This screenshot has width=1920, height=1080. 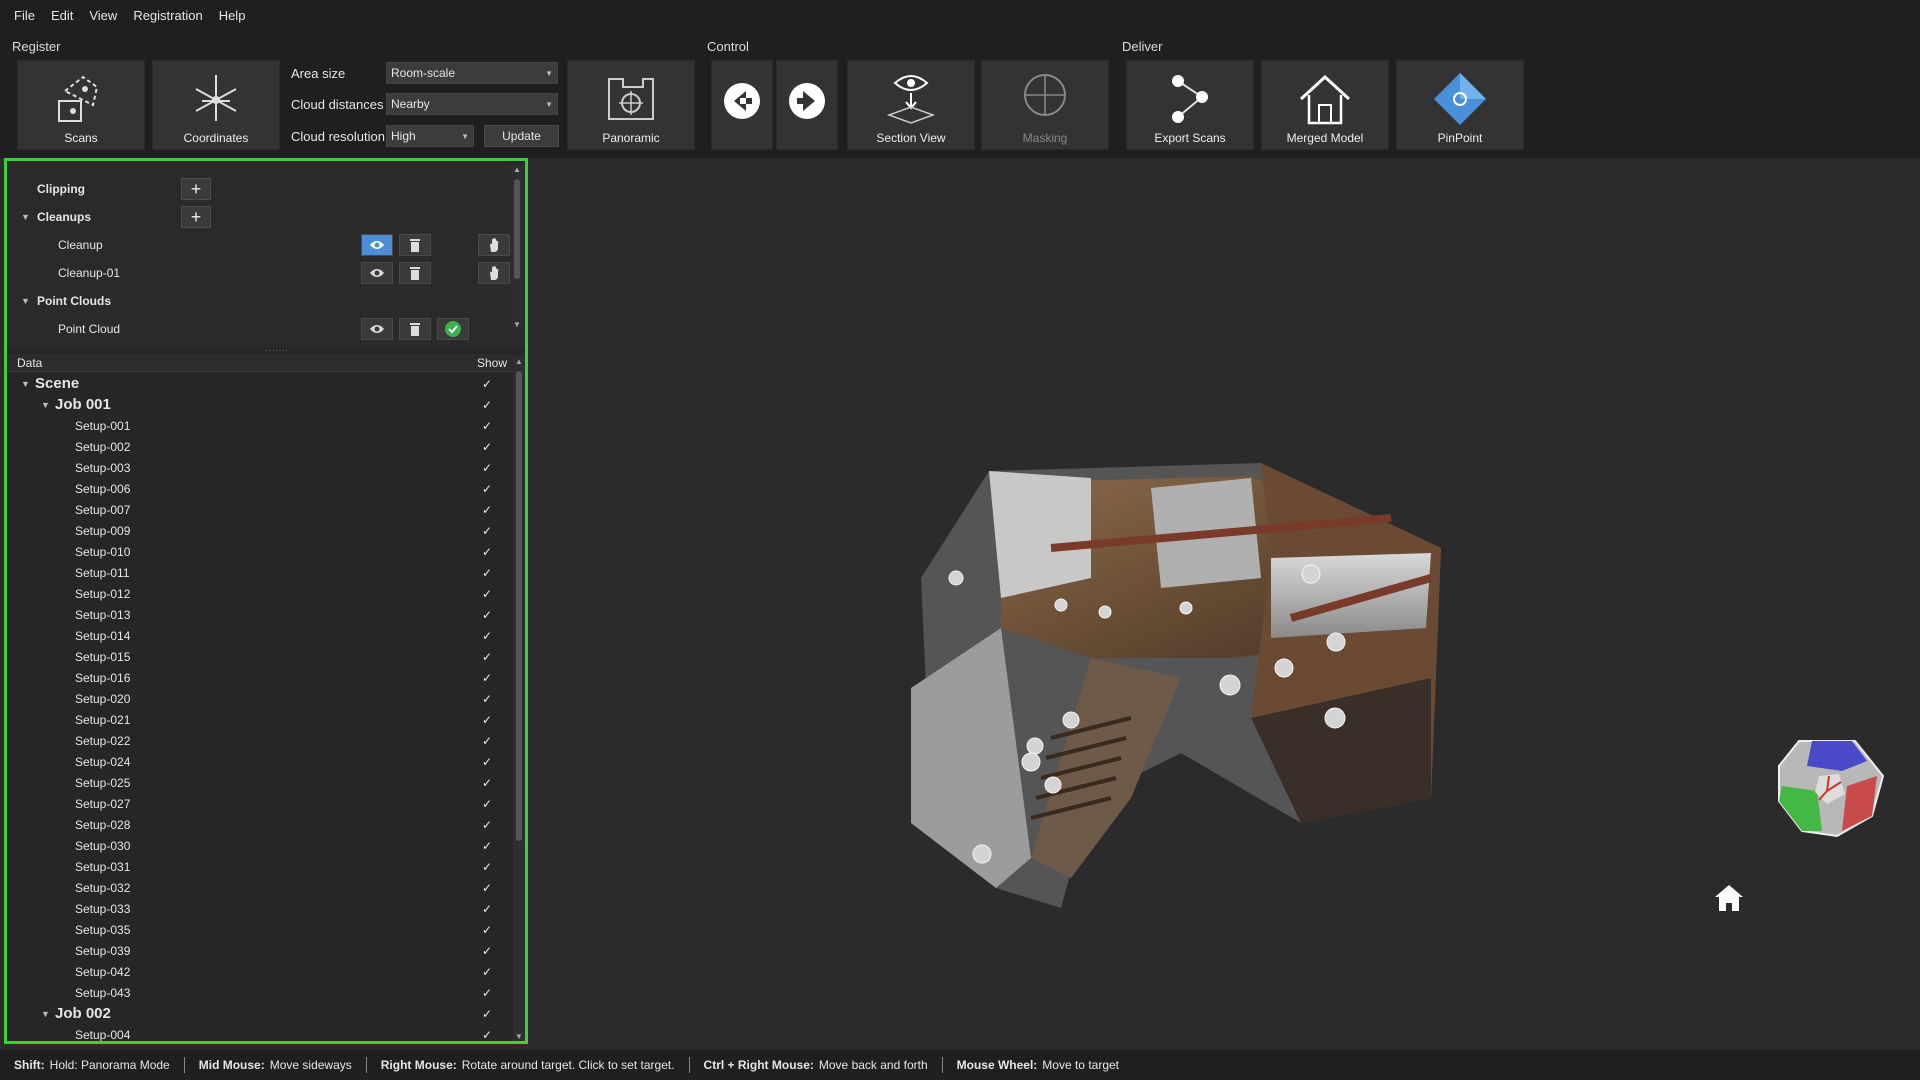 I want to click on masking-button: Masking, so click(x=1045, y=105).